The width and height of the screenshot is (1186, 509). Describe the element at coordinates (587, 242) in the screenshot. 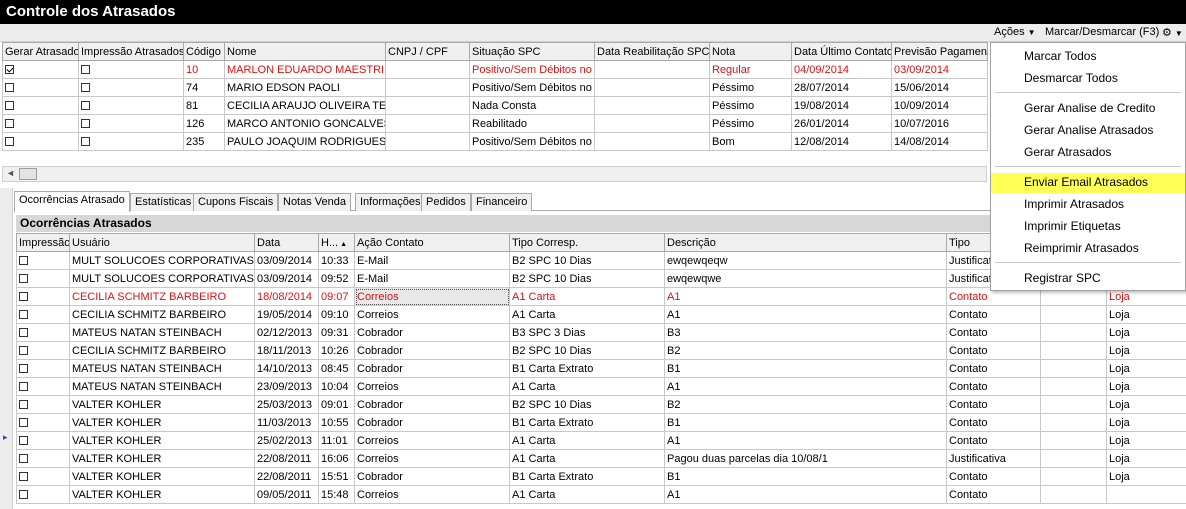

I see `column-header: Tipo Corresp.` at that location.